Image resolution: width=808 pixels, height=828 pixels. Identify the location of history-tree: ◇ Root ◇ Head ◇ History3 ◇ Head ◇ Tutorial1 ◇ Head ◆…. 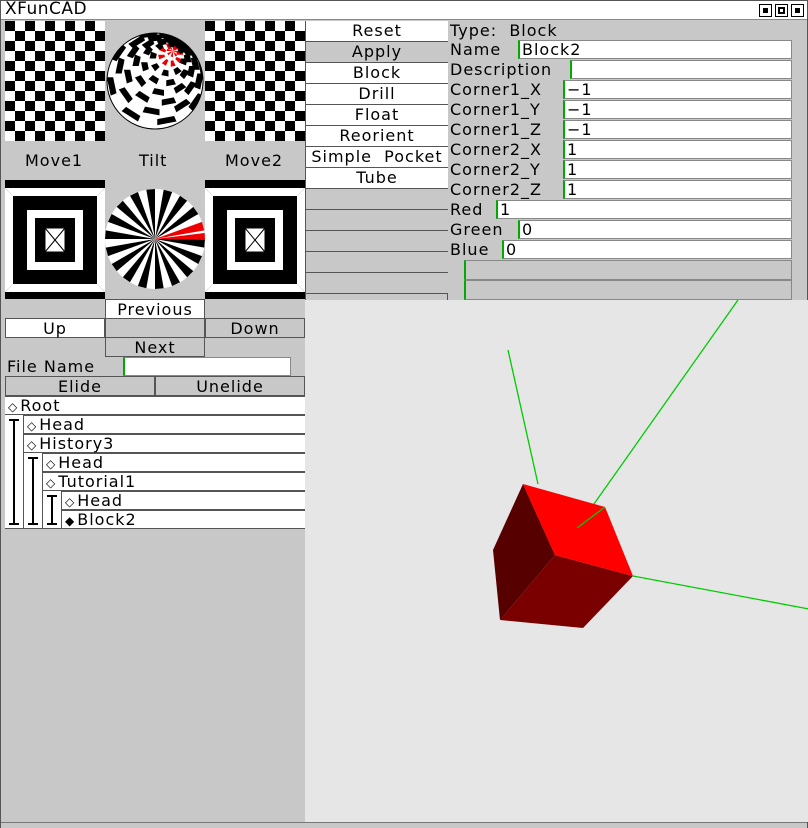
(155, 463).